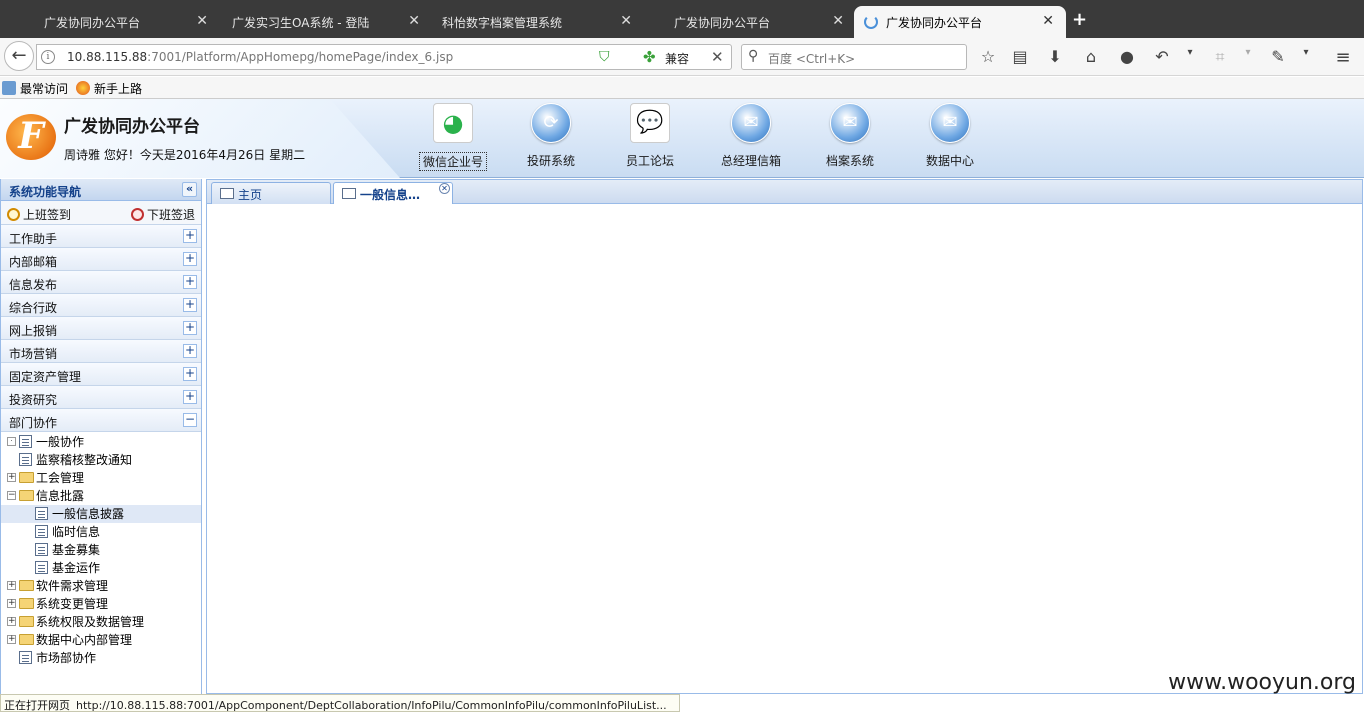 The image size is (1364, 712). Describe the element at coordinates (101, 478) in the screenshot. I see `tree-node: + 工会管理` at that location.